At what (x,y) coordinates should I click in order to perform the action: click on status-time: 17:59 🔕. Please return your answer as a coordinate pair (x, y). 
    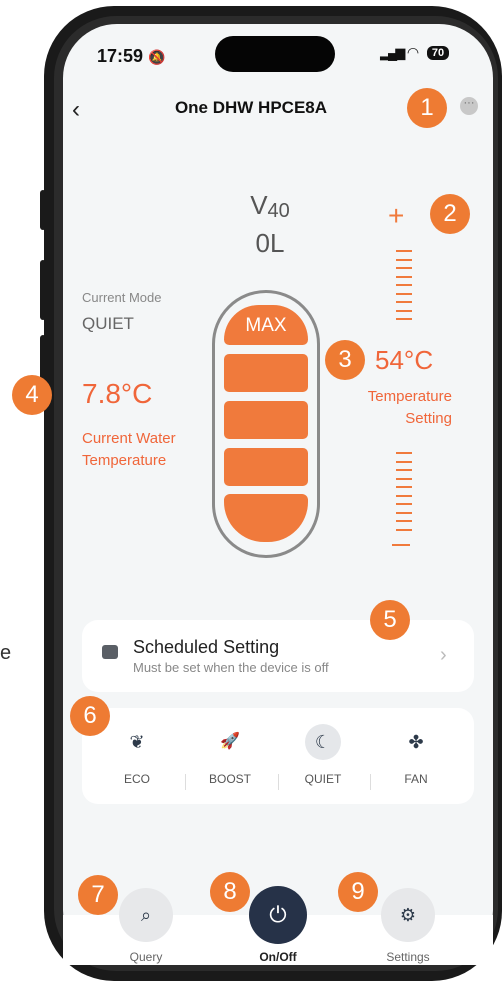
    Looking at the image, I should click on (131, 56).